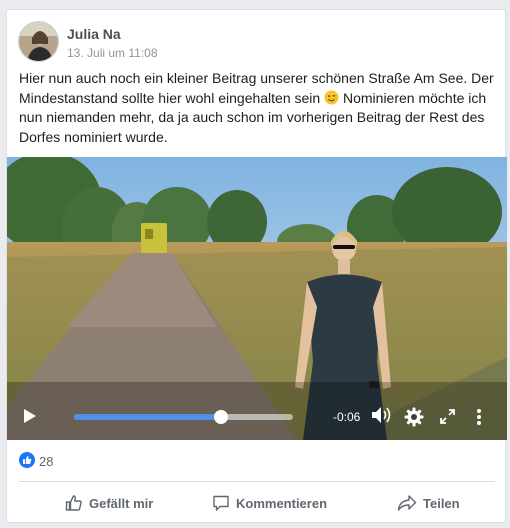 The width and height of the screenshot is (510, 528). I want to click on video-remaining-time: -0:06, so click(347, 417).